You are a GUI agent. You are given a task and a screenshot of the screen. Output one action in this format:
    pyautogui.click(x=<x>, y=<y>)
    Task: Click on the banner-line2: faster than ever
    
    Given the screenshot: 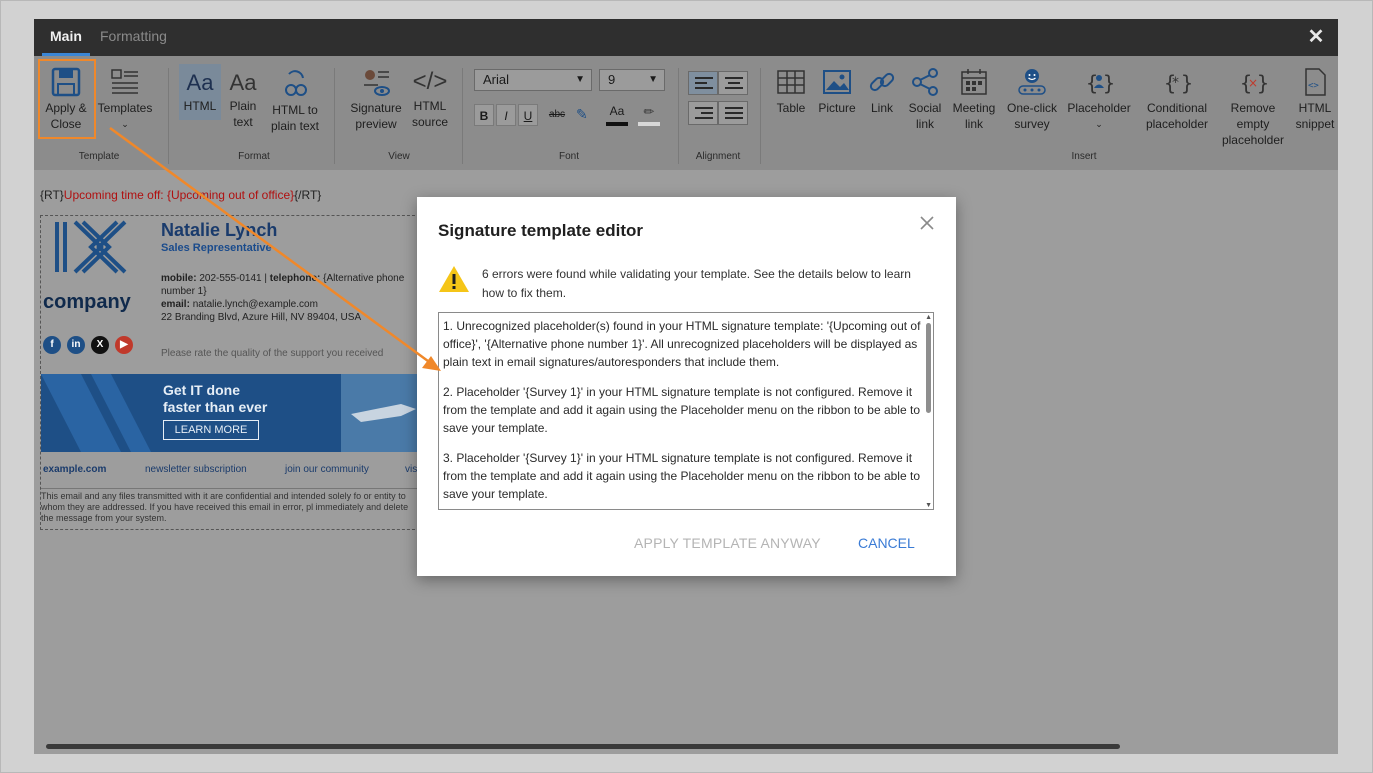 What is the action you would take?
    pyautogui.click(x=215, y=407)
    